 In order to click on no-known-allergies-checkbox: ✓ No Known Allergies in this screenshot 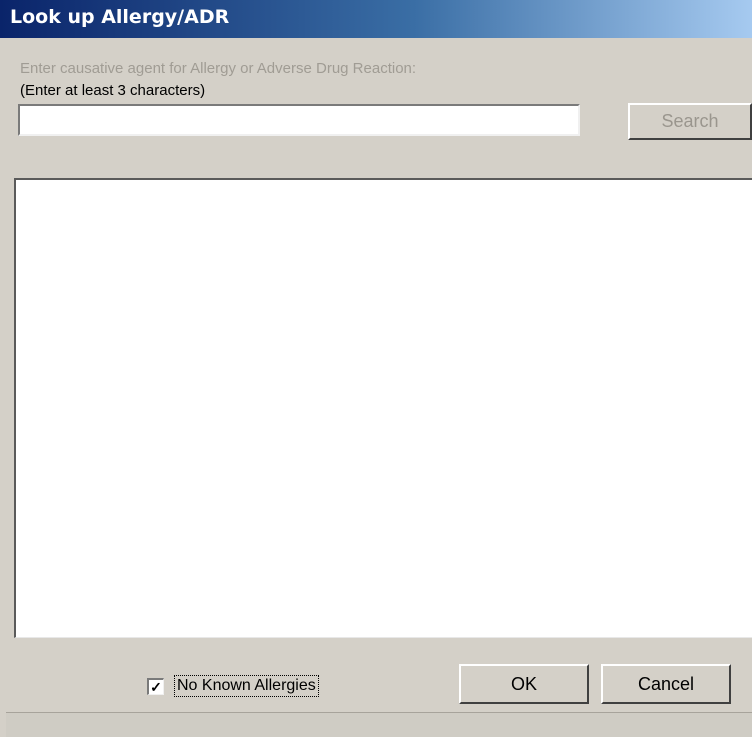, I will do `click(233, 686)`.